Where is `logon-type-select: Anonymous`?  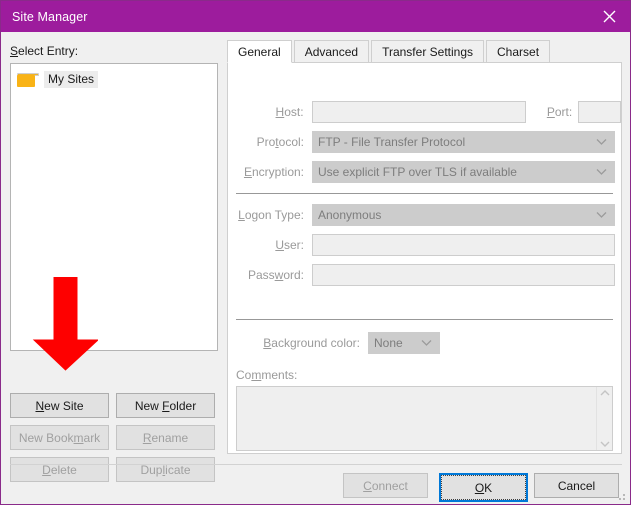
logon-type-select: Anonymous is located at coordinates (463, 215).